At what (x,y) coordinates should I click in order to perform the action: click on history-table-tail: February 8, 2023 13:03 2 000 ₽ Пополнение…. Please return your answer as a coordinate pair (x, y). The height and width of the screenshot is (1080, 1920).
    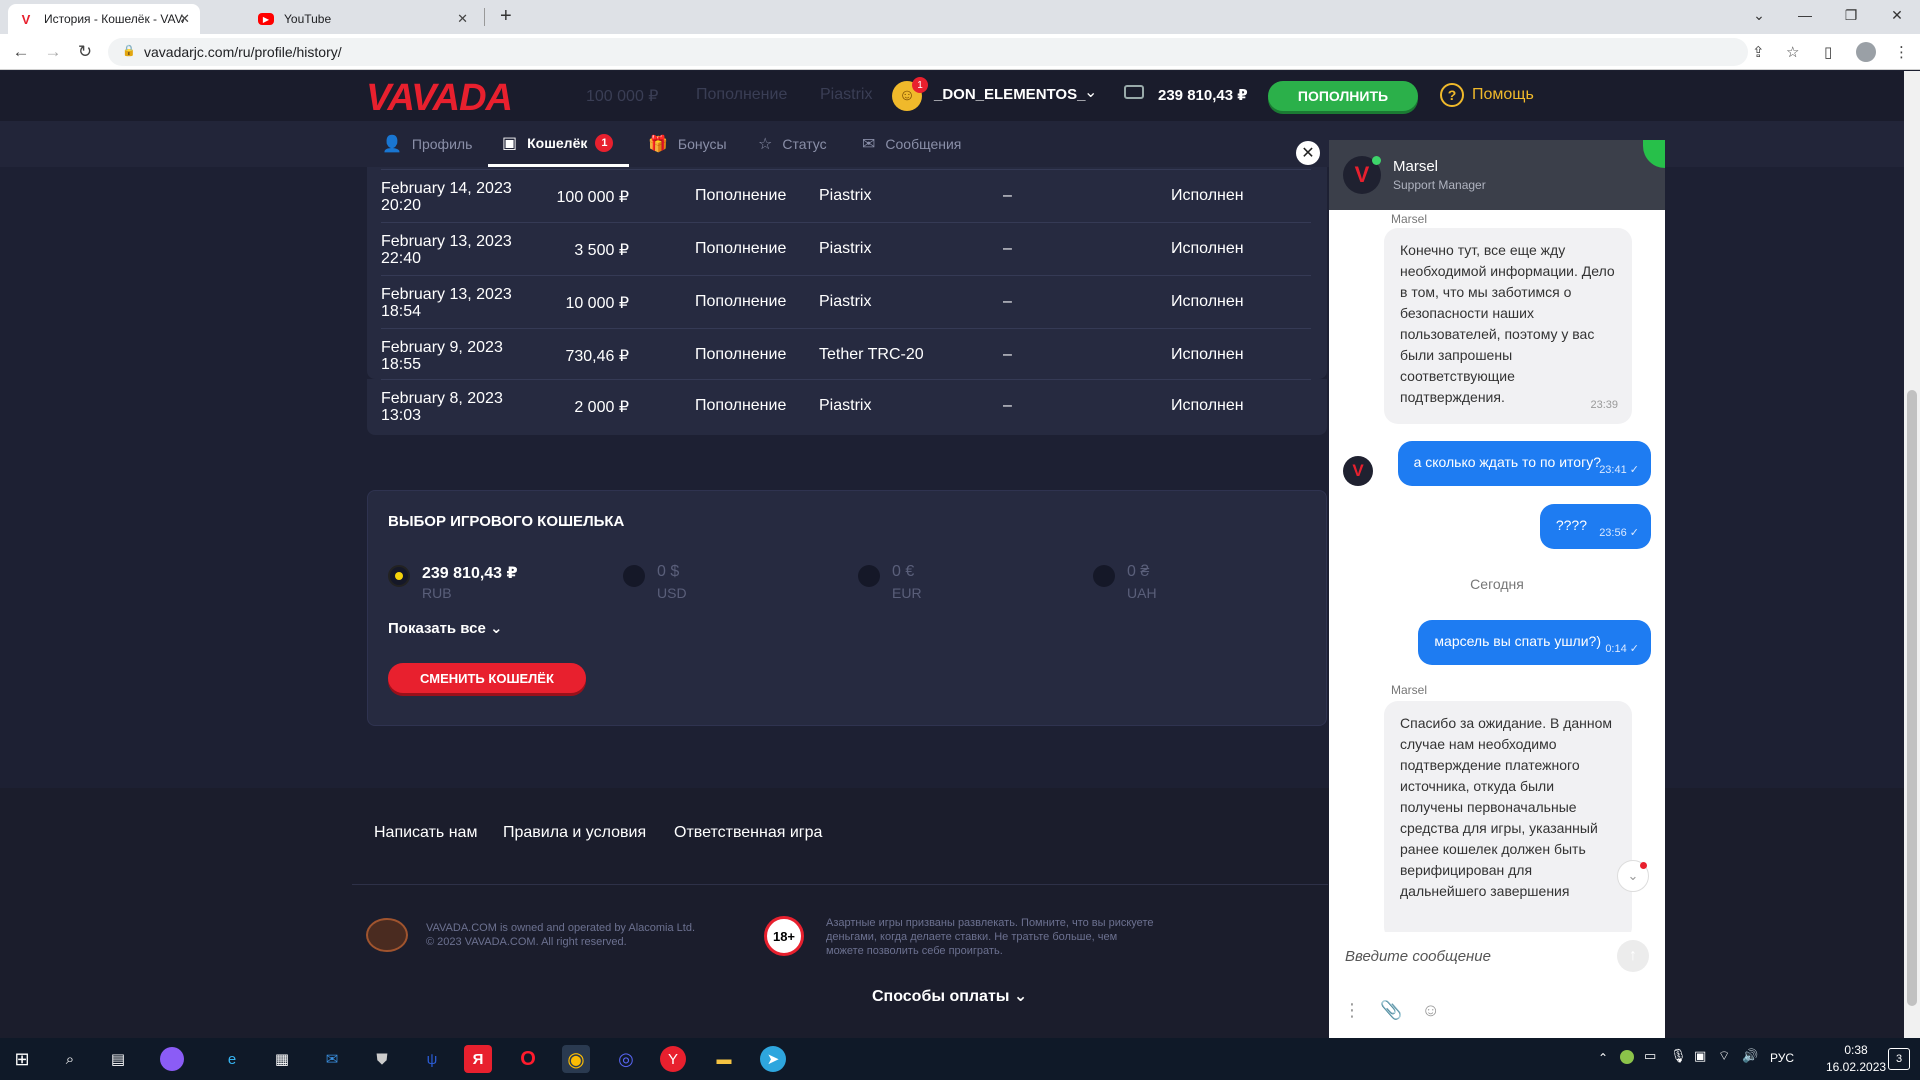
    Looking at the image, I should click on (847, 407).